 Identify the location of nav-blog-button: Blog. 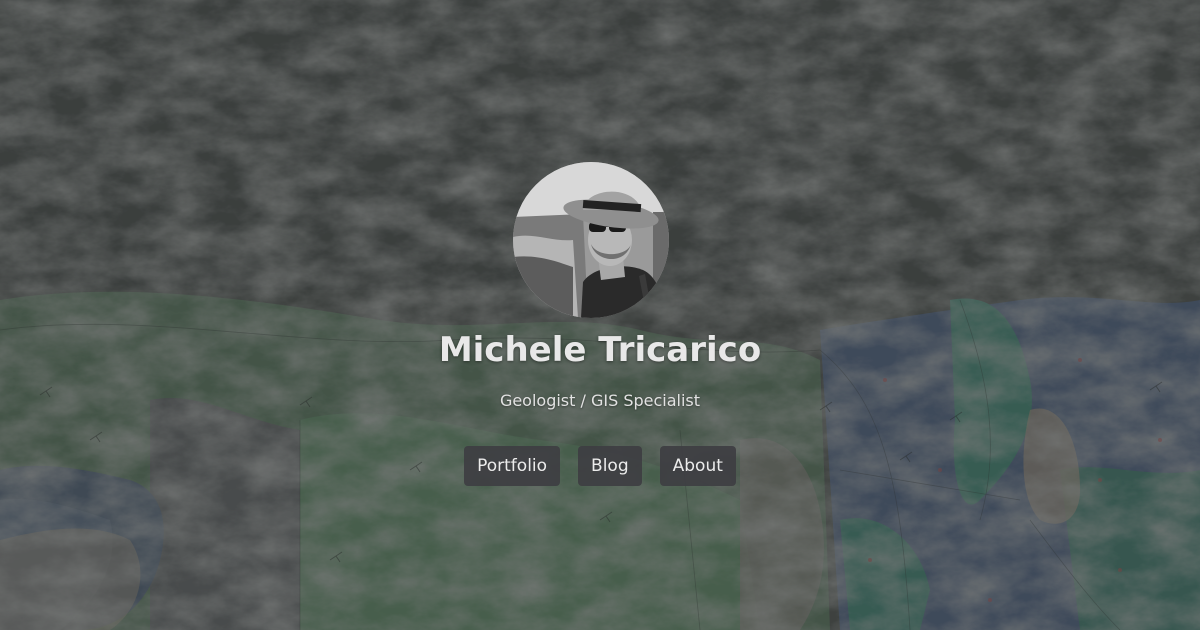
(610, 466).